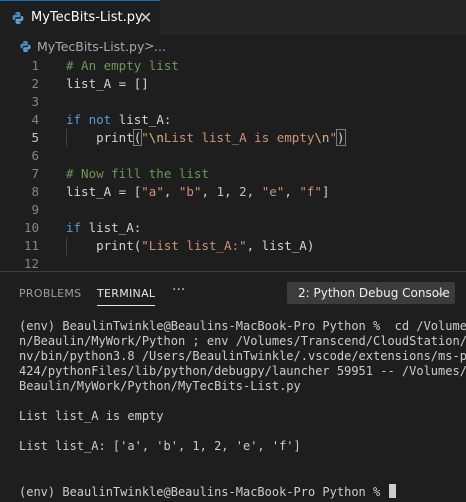 The width and height of the screenshot is (466, 502). What do you see at coordinates (152, 191) in the screenshot?
I see `code-token: "a"` at bounding box center [152, 191].